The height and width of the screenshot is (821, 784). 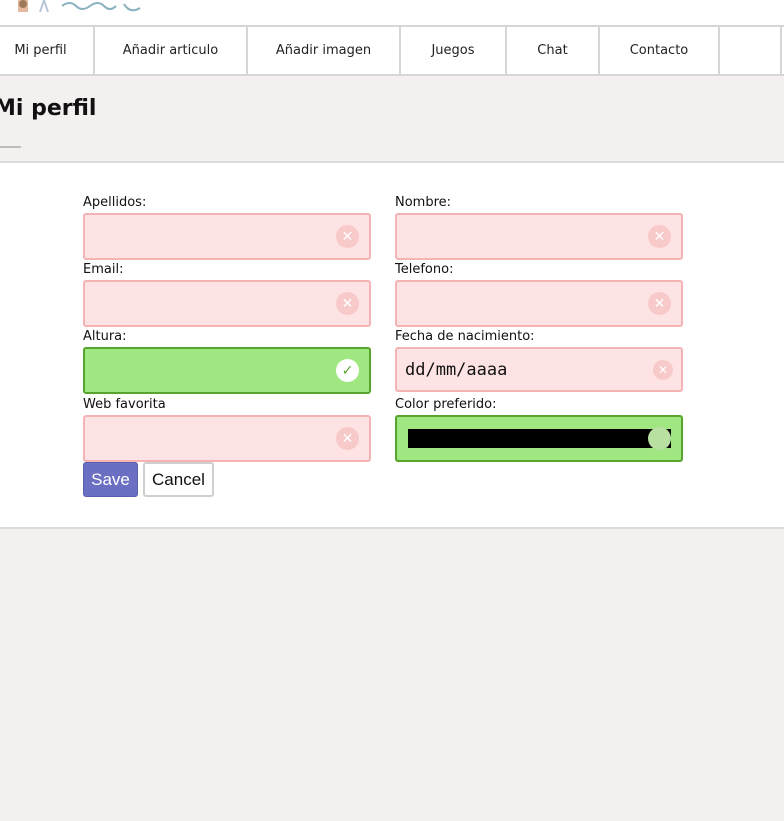 I want to click on altura-label: Altura:, so click(x=105, y=336).